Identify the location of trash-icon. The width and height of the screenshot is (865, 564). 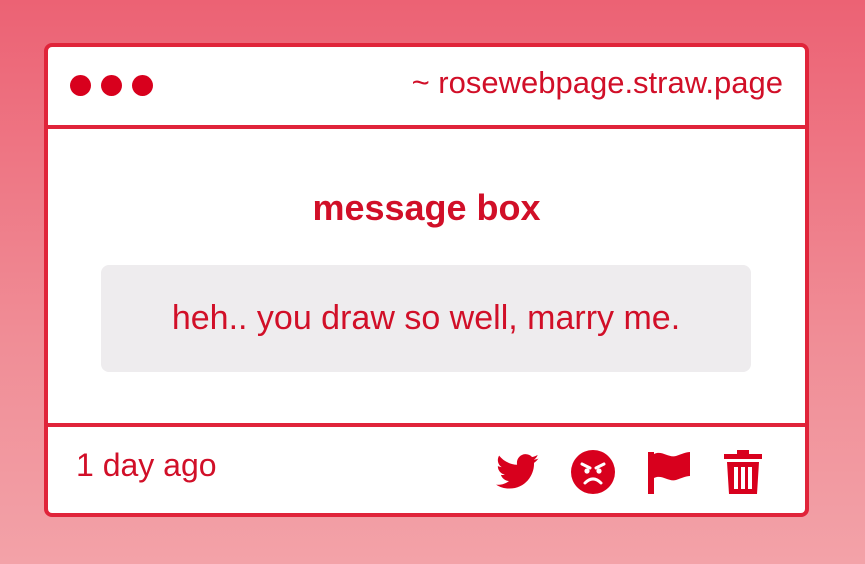
(742, 471).